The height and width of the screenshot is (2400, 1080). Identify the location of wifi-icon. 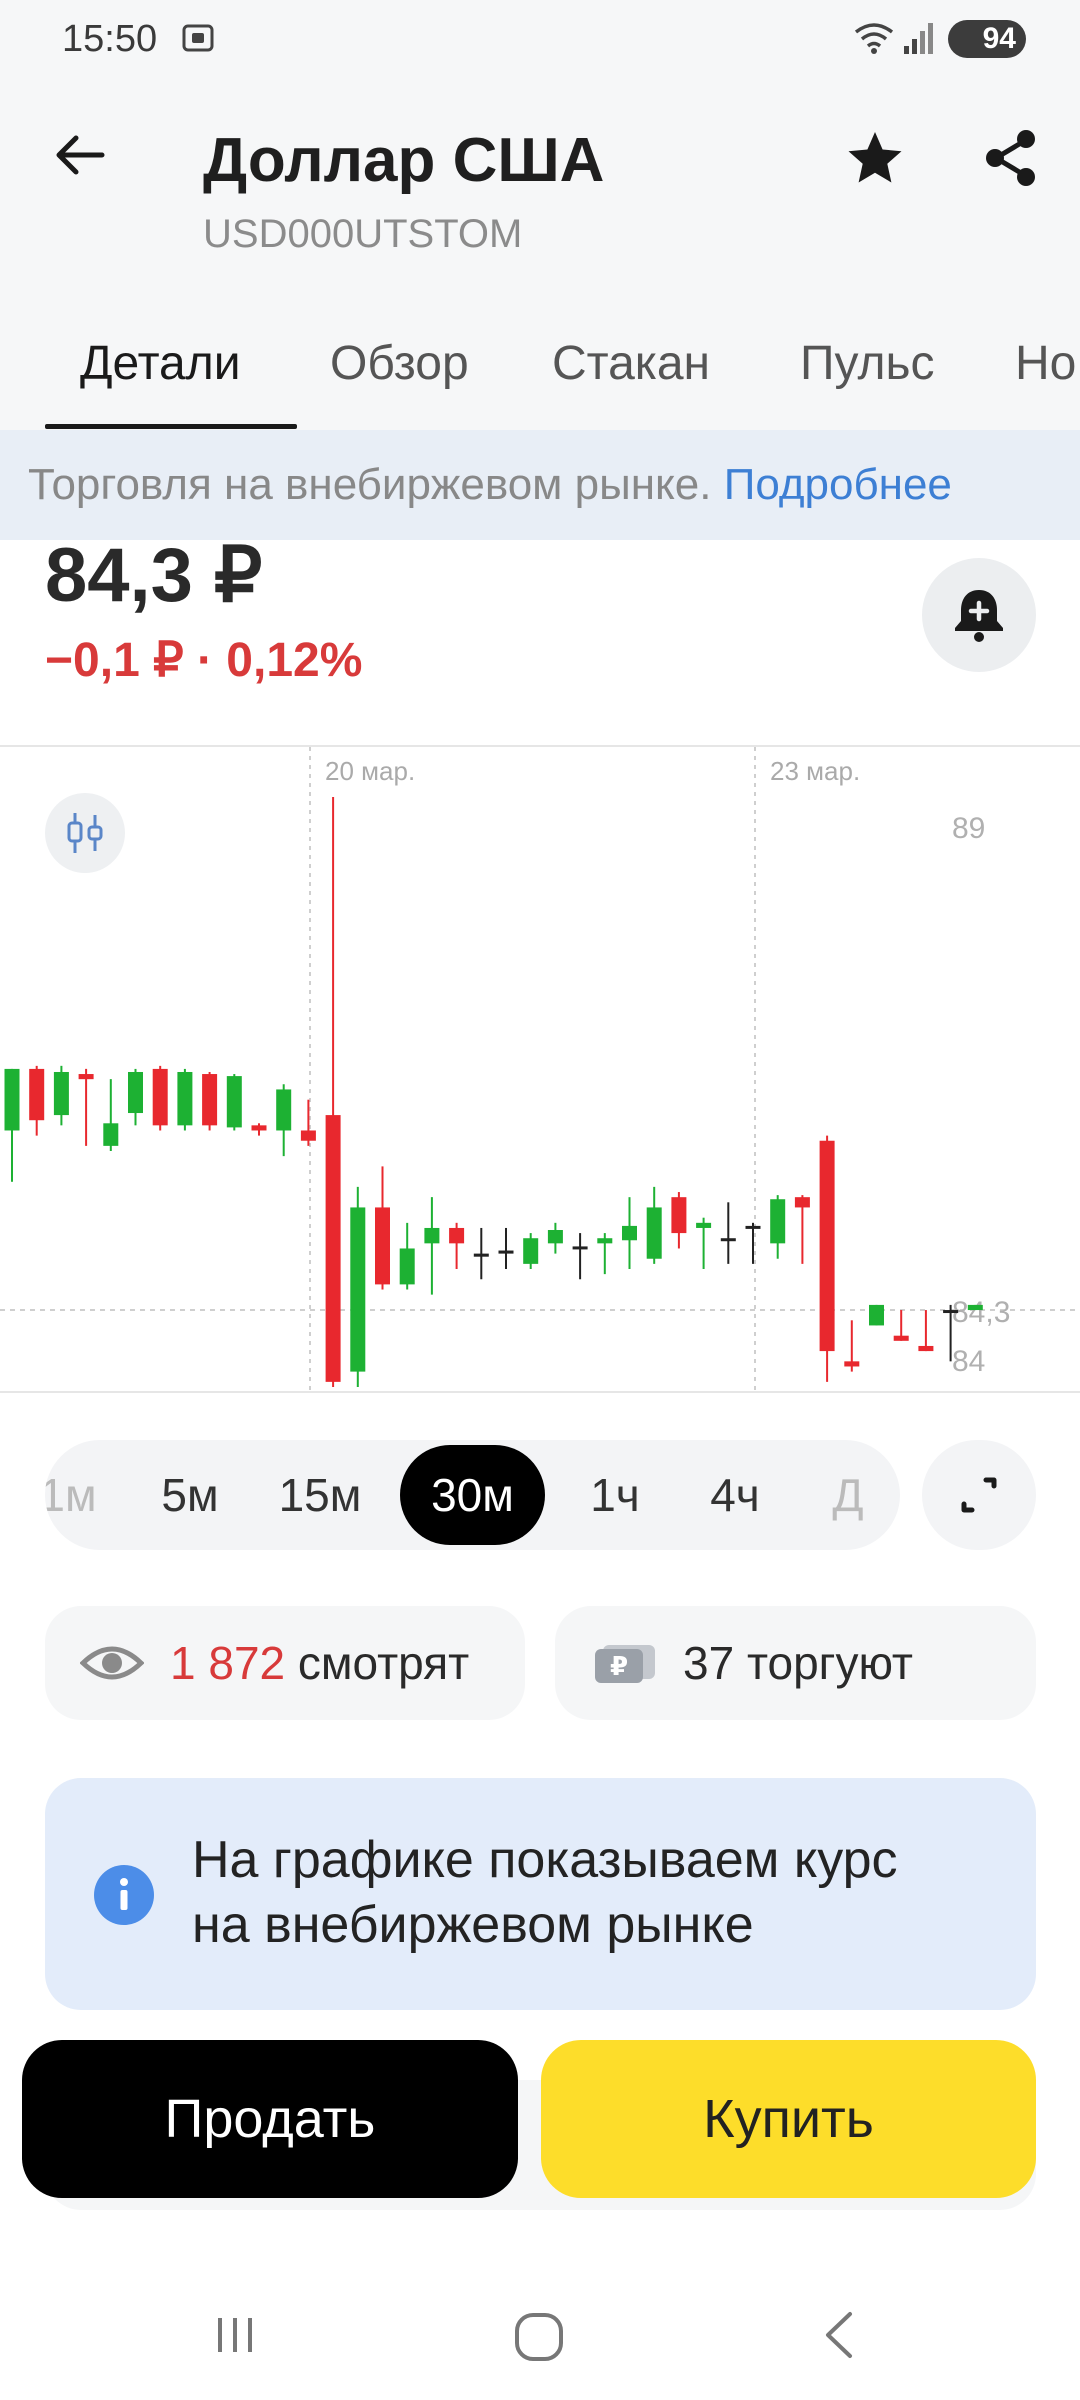
(874, 38).